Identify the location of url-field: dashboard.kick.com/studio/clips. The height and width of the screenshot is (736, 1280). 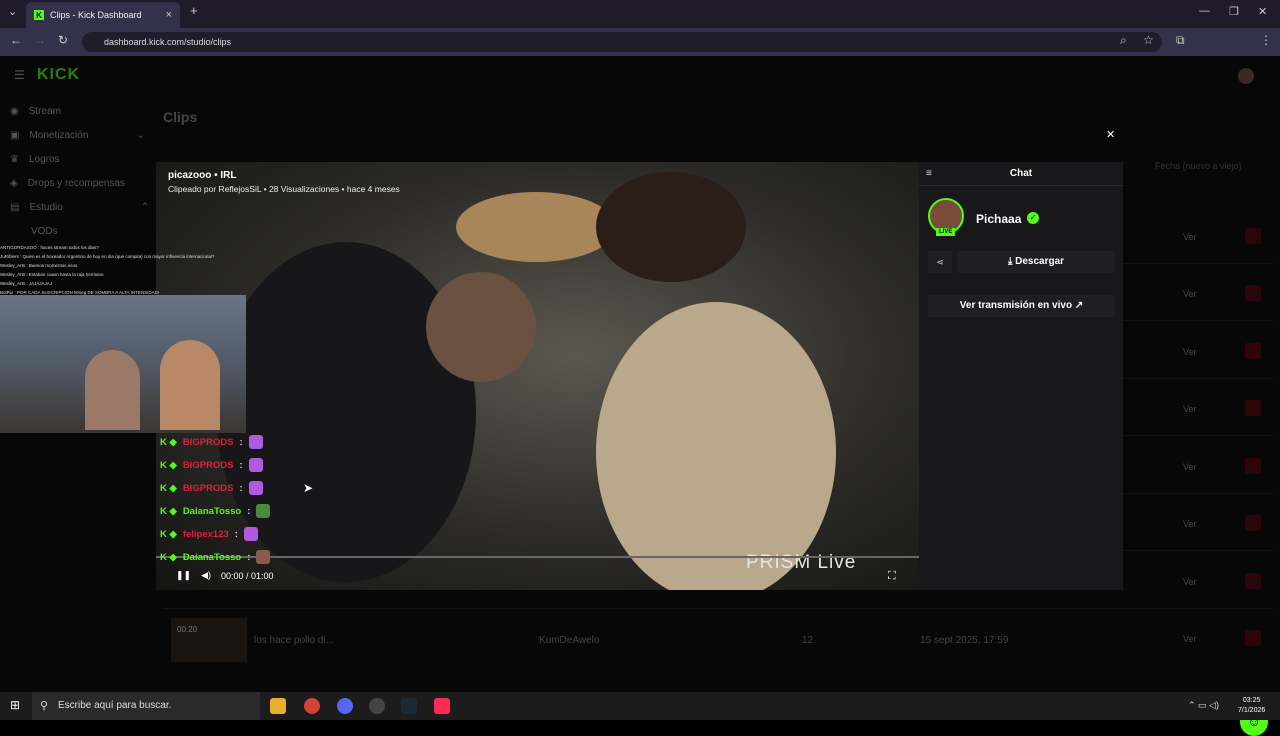
(622, 42).